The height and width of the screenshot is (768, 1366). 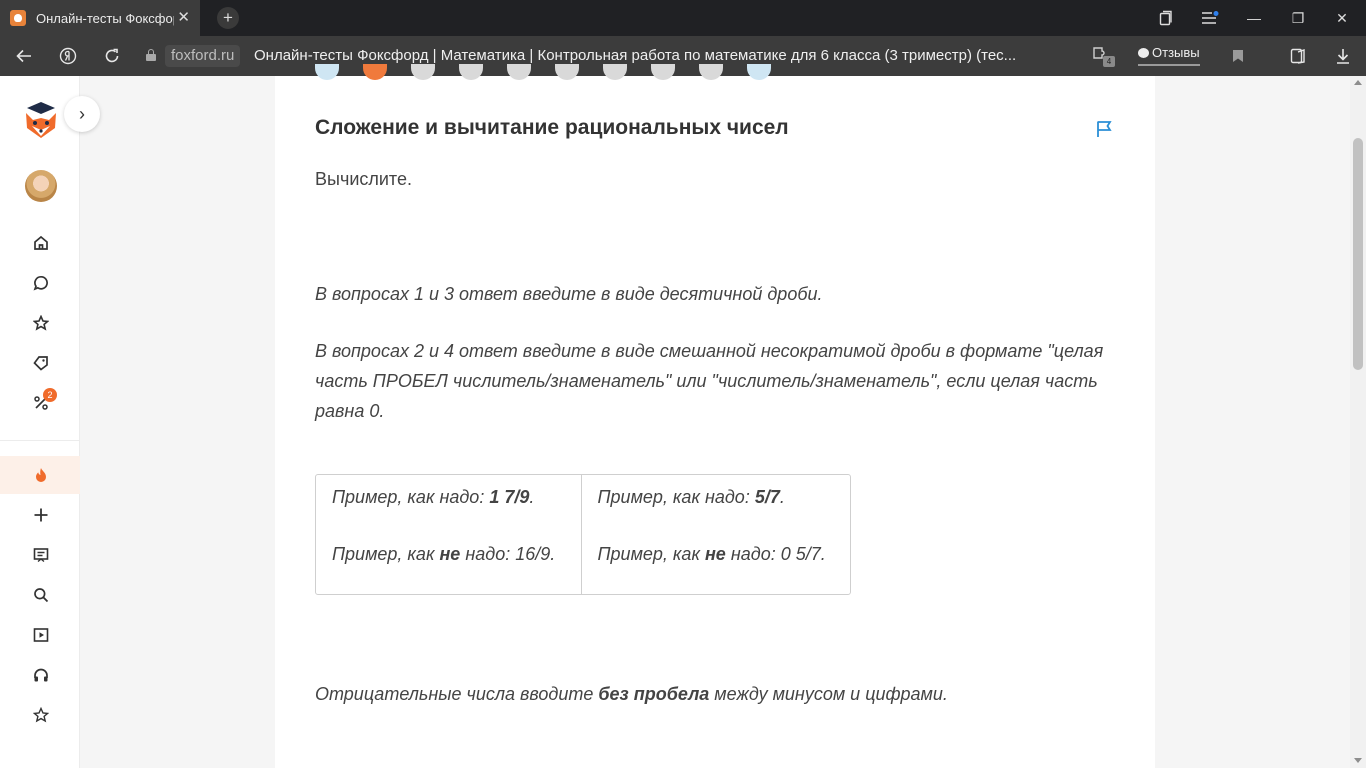 I want to click on sidebar-divider, so click(x=40, y=440).